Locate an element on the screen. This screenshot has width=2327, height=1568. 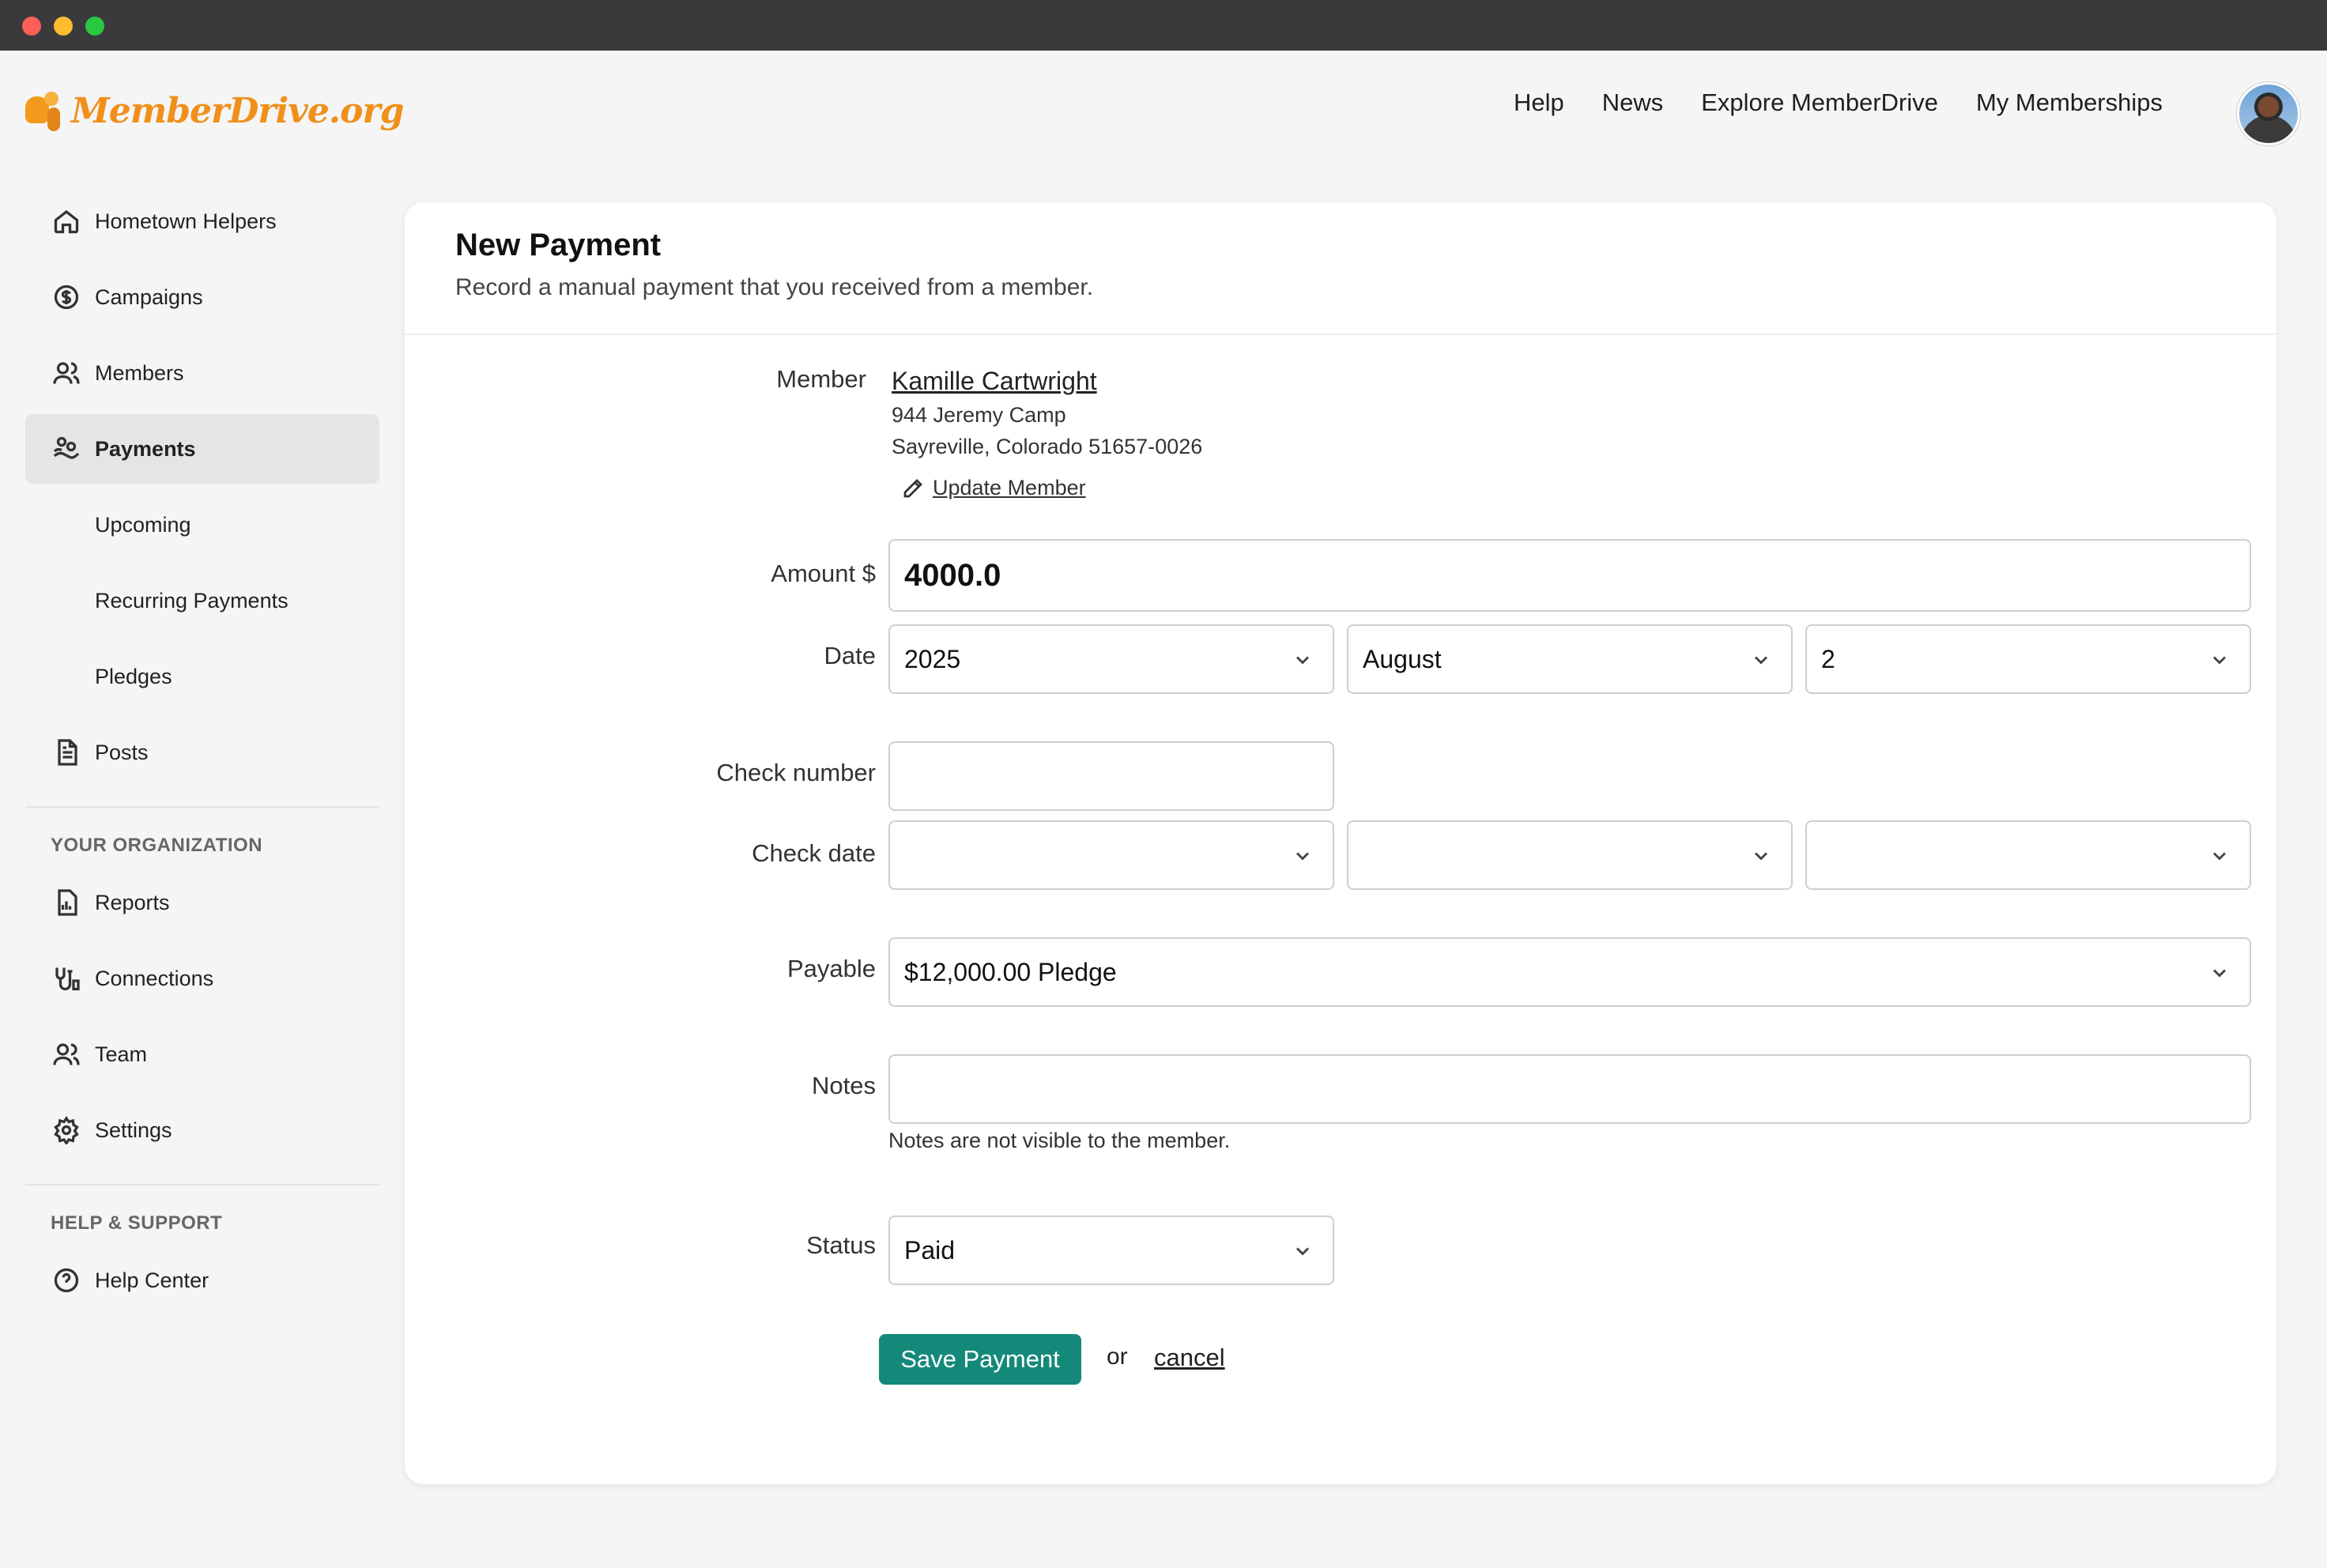
payments-icon is located at coordinates (67, 449).